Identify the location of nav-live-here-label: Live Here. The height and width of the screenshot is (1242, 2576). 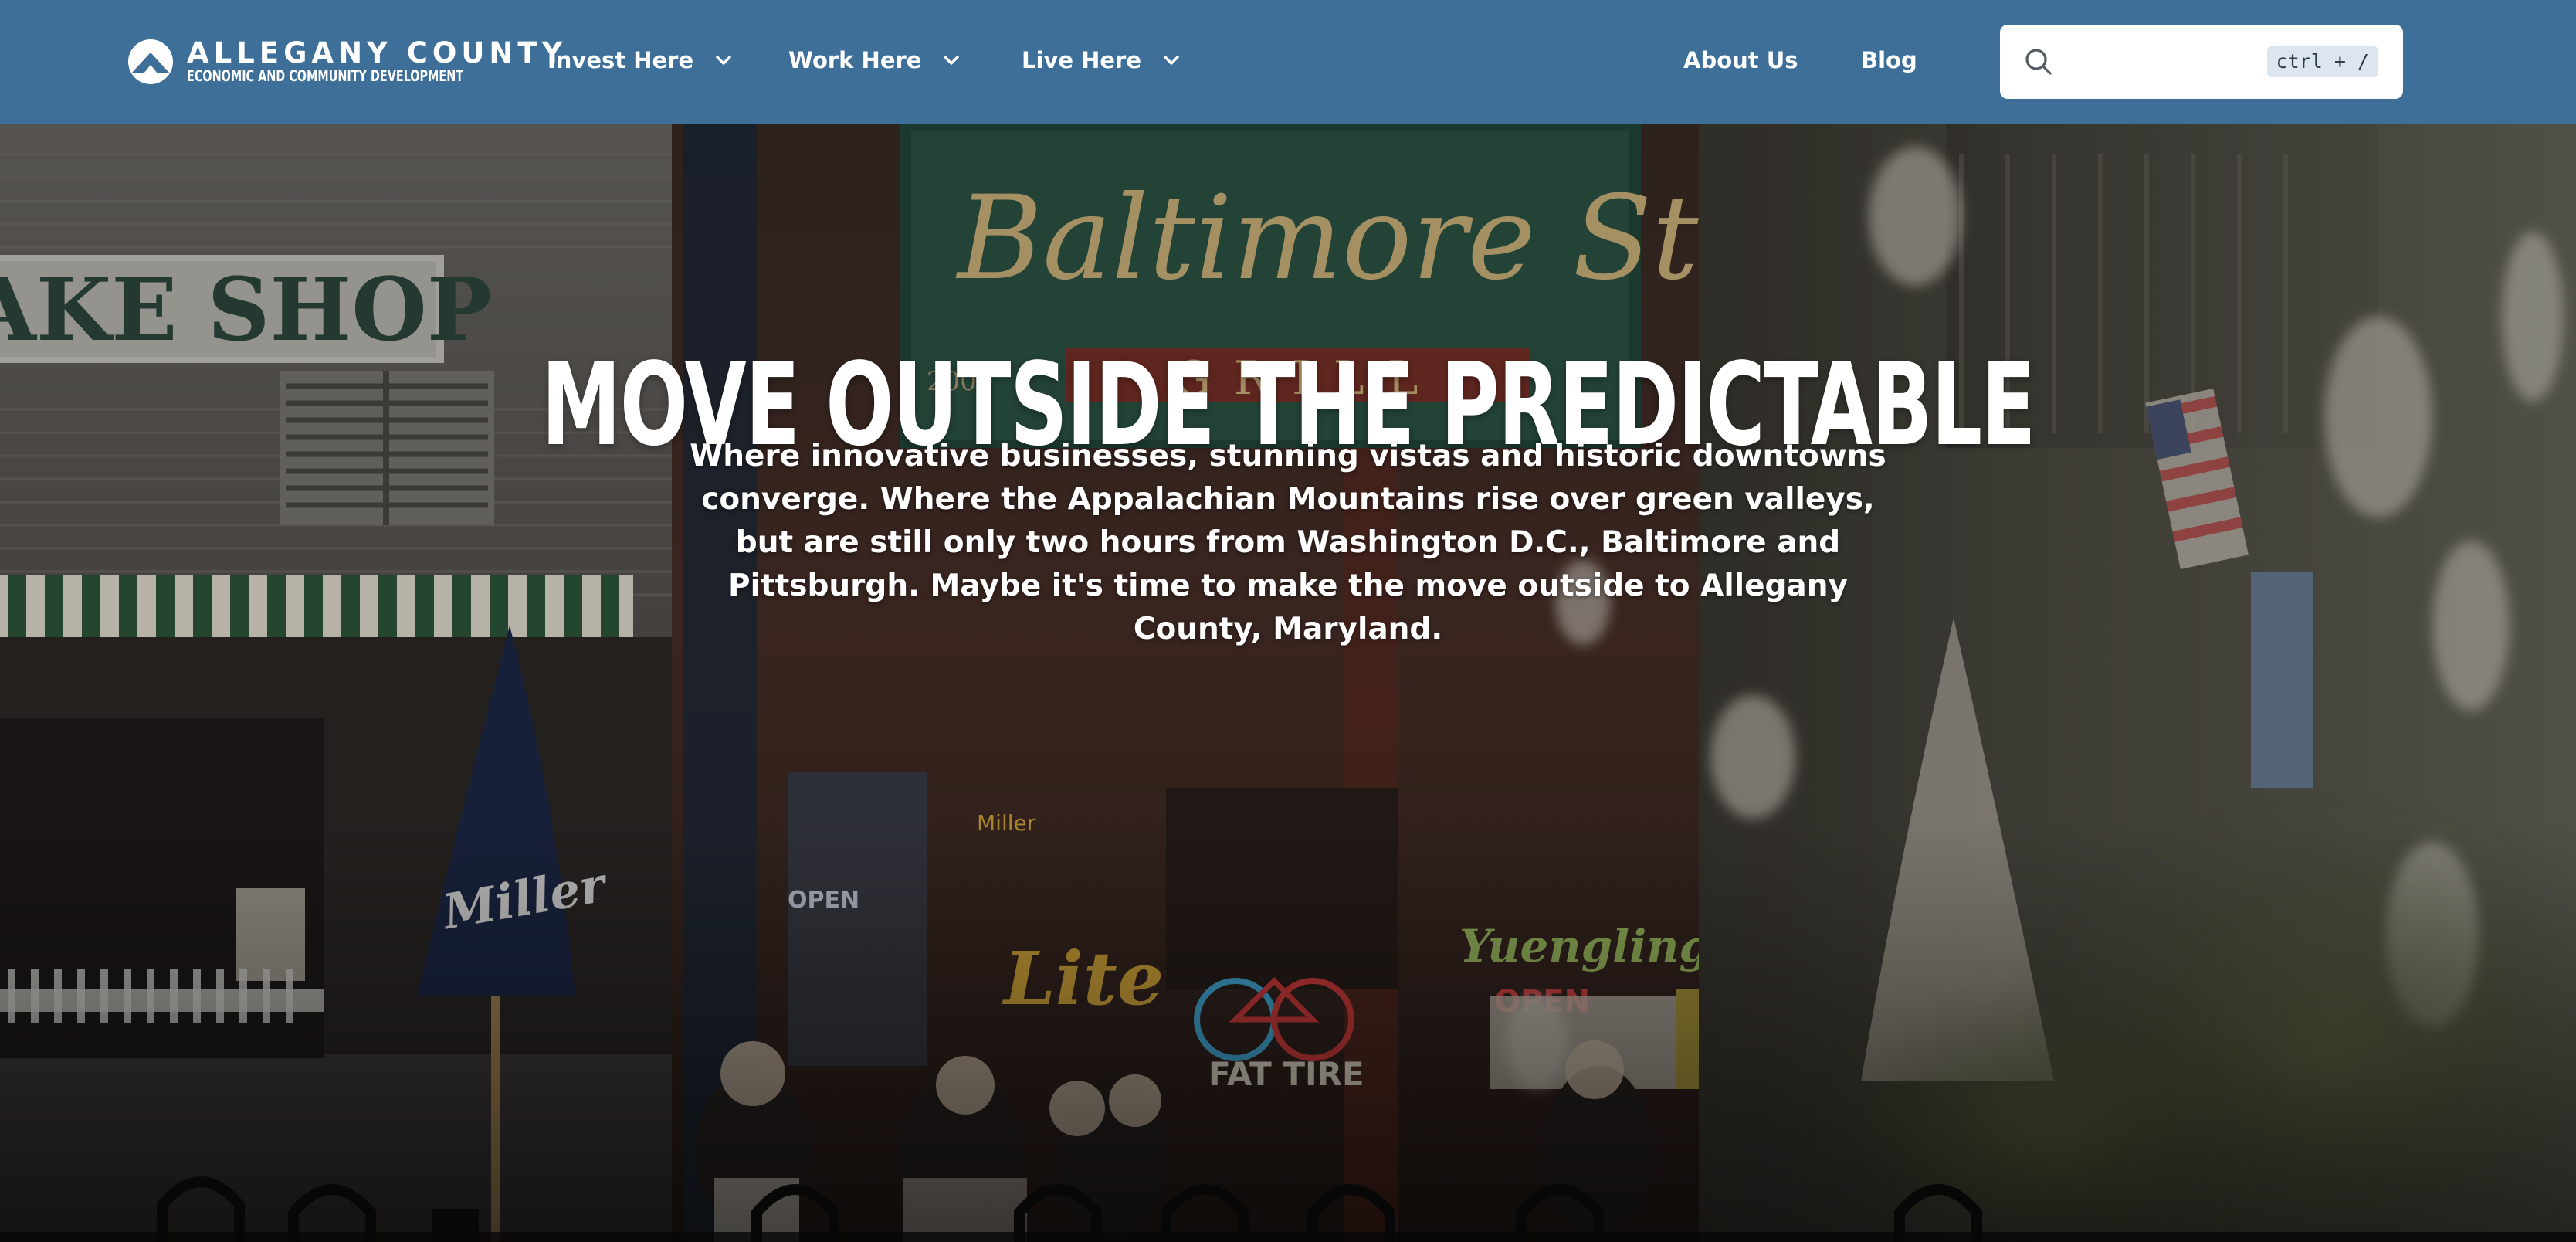
(1081, 60).